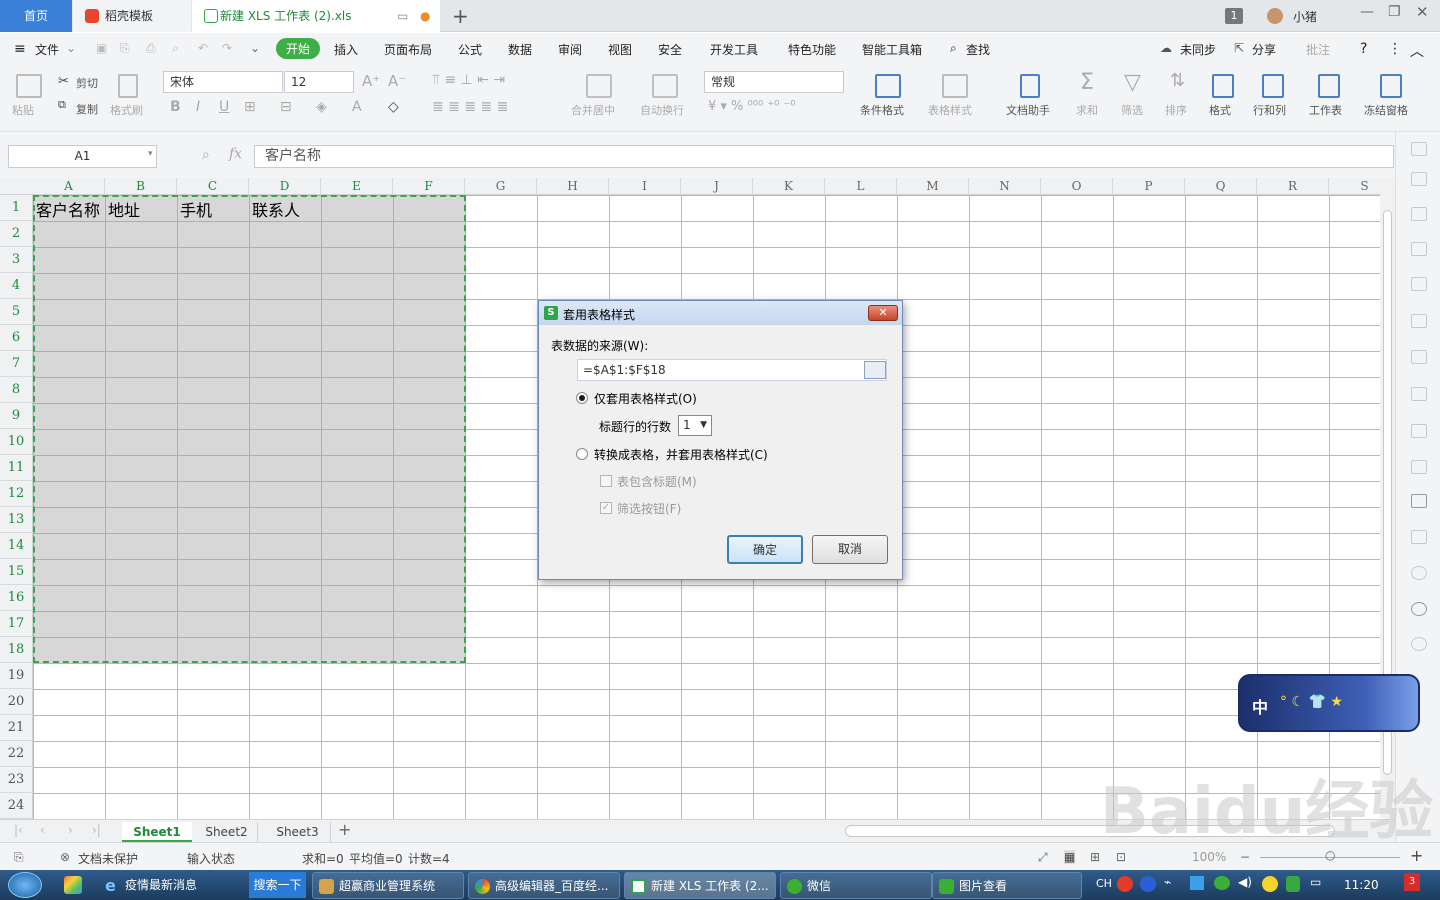  I want to click on row-header: 11, so click(16, 468).